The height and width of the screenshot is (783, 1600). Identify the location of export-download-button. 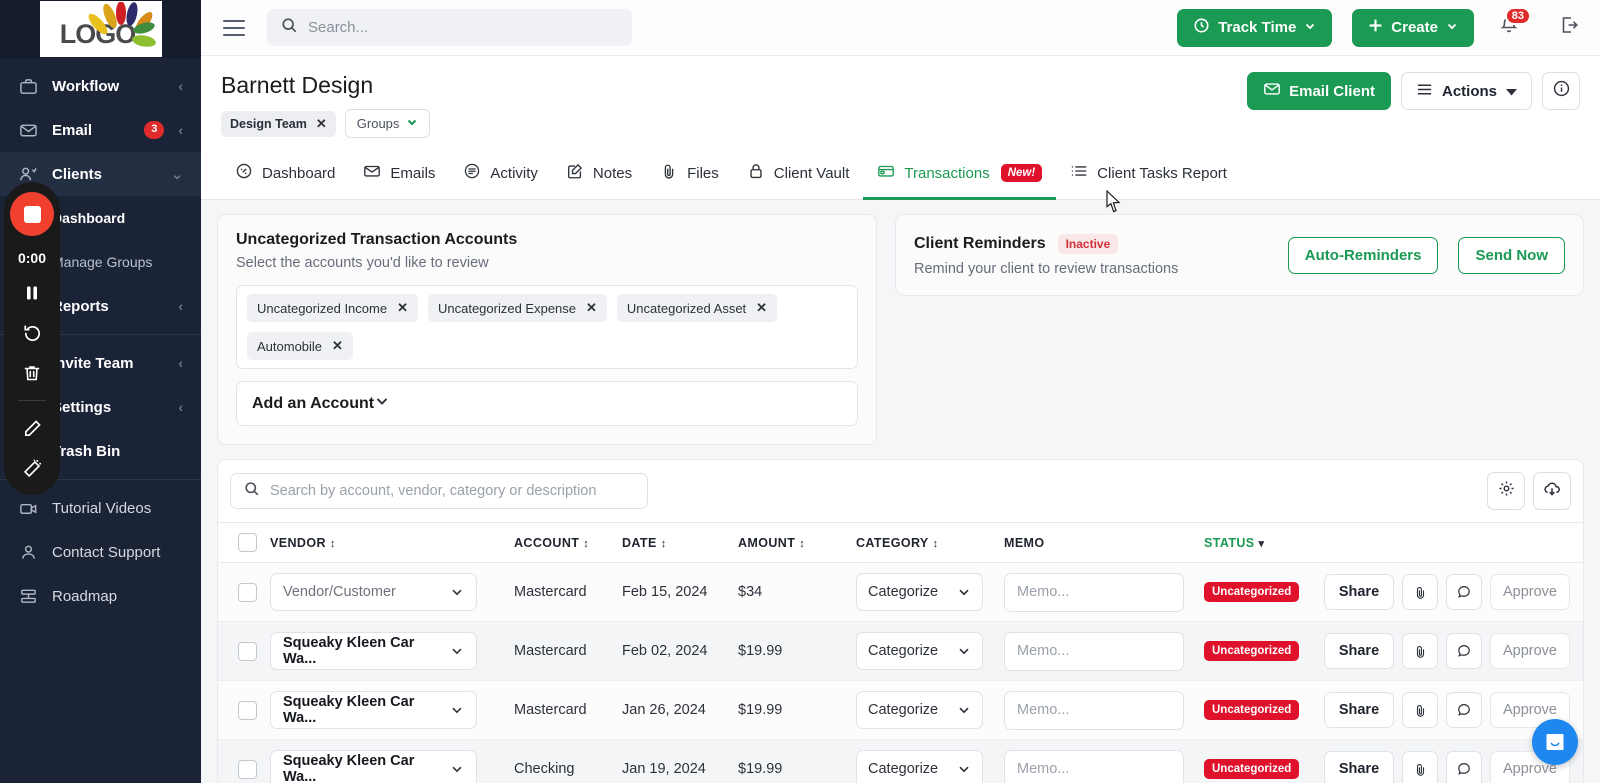
(1552, 491).